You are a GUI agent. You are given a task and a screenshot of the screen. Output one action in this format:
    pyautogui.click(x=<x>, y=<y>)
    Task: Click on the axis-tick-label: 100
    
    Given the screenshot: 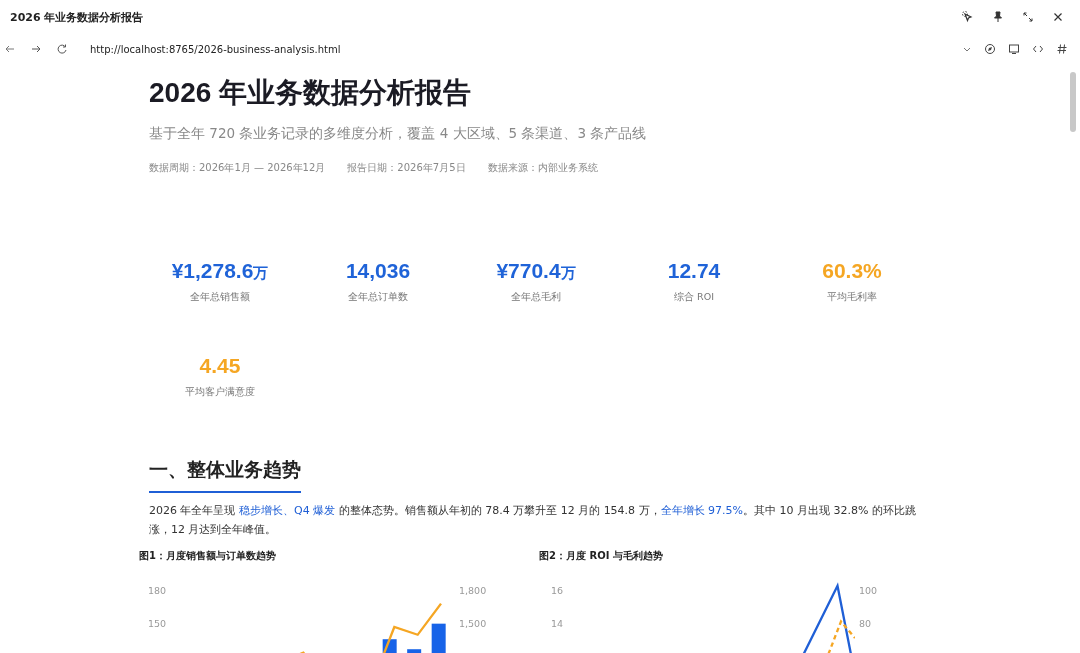 What is the action you would take?
    pyautogui.click(x=868, y=590)
    